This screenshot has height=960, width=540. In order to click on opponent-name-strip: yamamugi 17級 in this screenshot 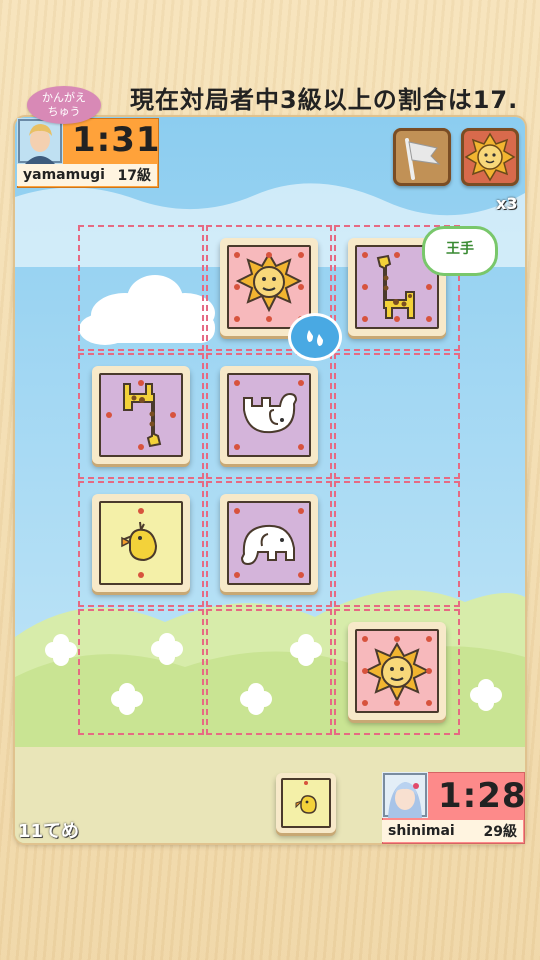, I will do `click(87, 175)`.